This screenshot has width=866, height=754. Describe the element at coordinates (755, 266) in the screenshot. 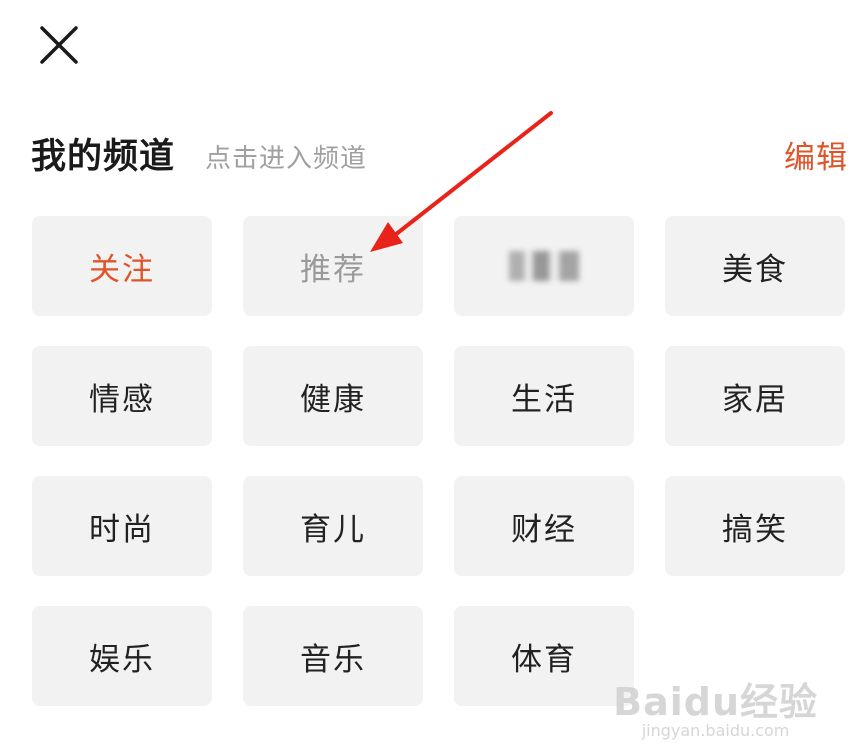

I see `channel-chip: 美食` at that location.